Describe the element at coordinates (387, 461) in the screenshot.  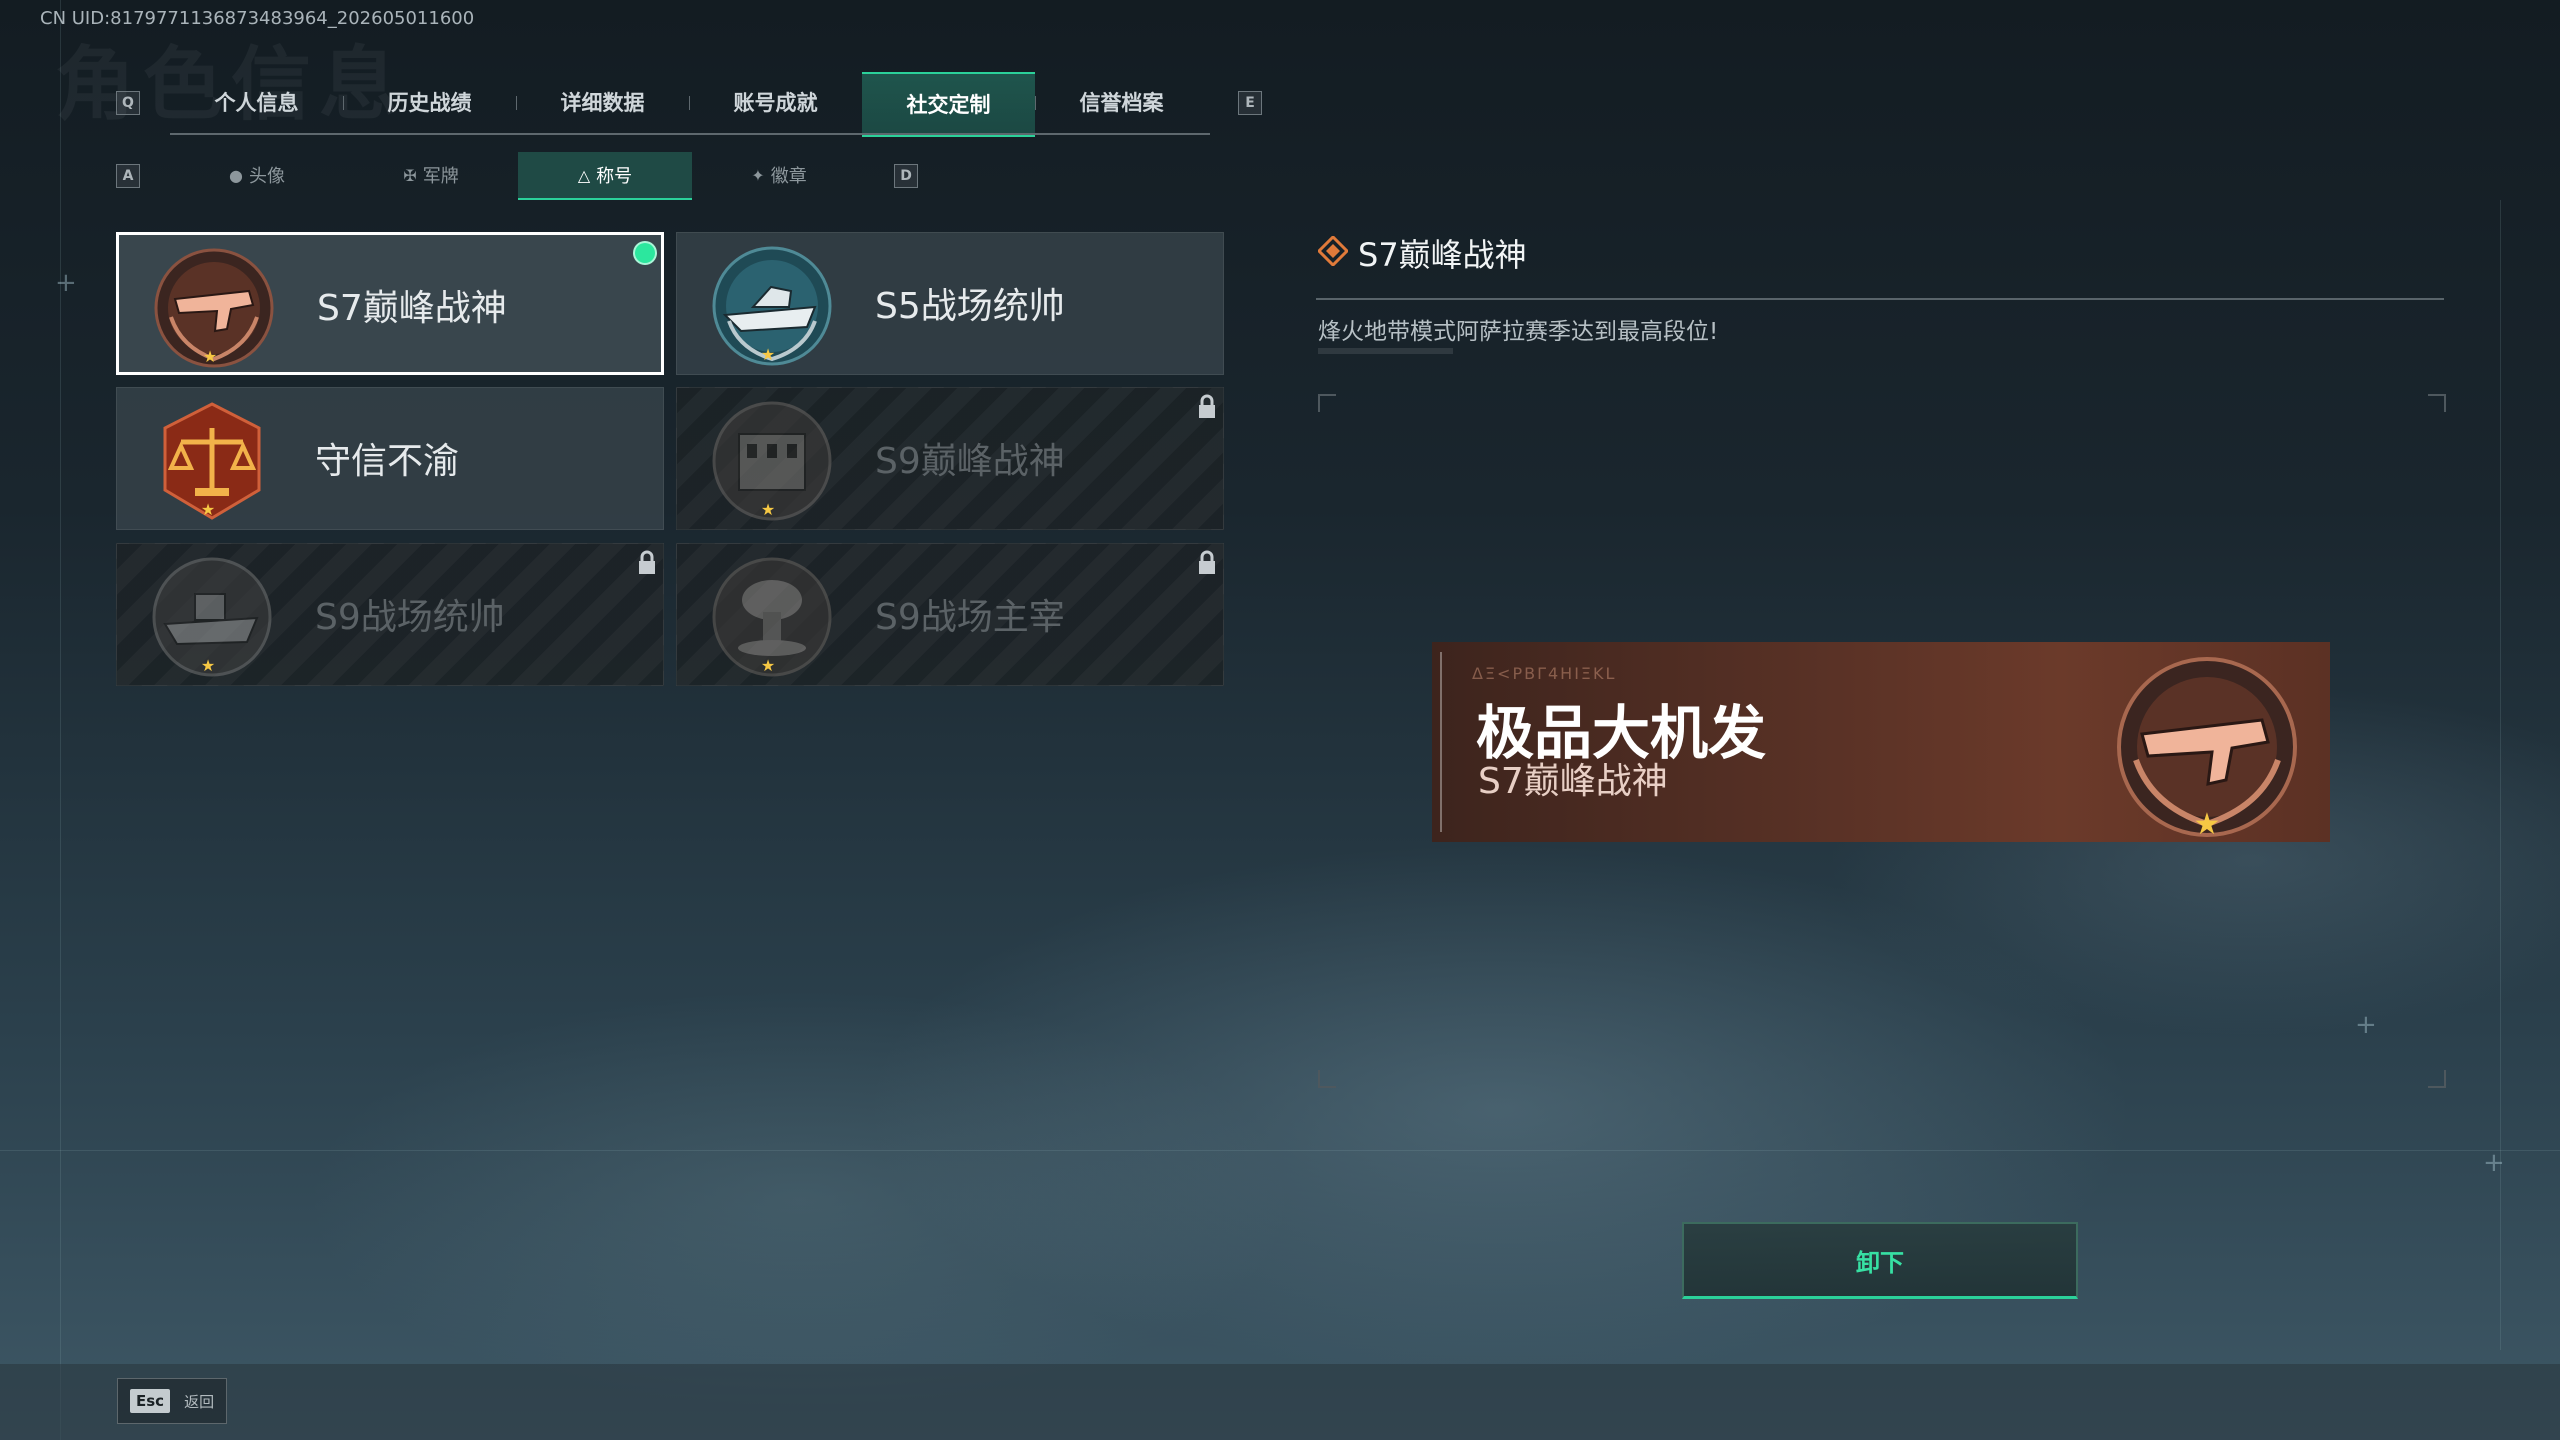
I see `title-name: 守信不渝` at that location.